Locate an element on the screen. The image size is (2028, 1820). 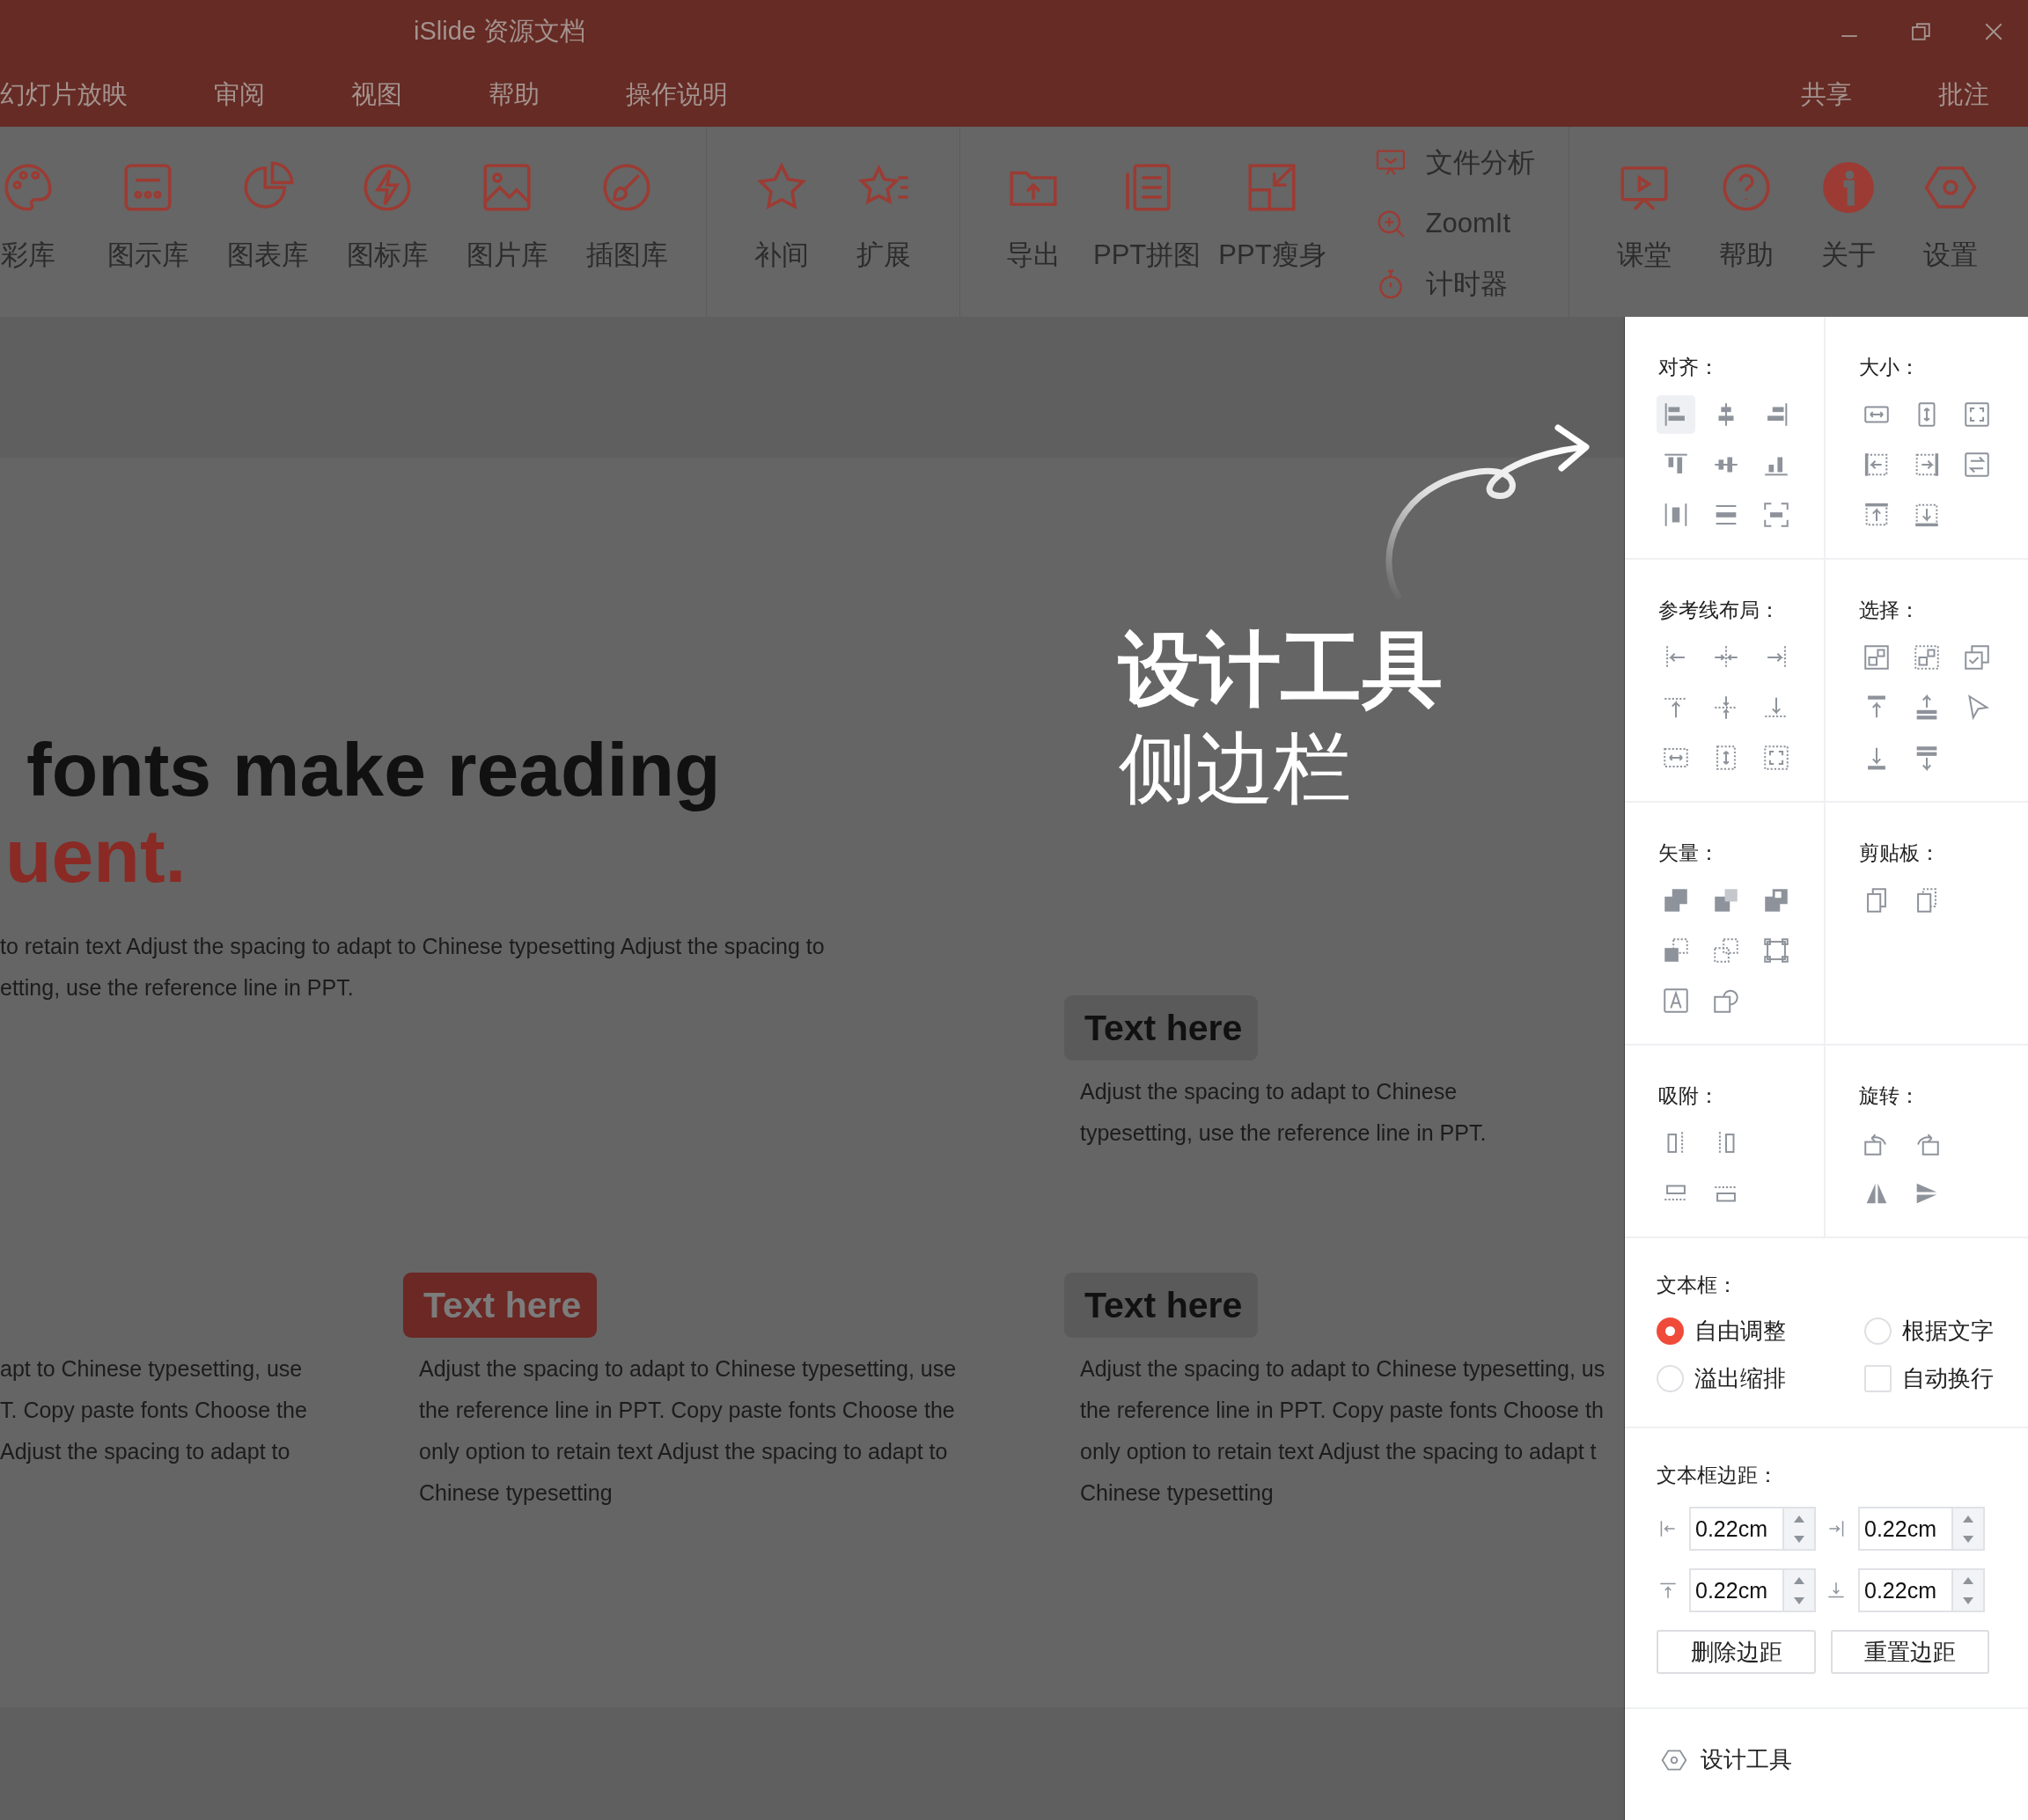
section-title: 大小： is located at coordinates (1890, 367).